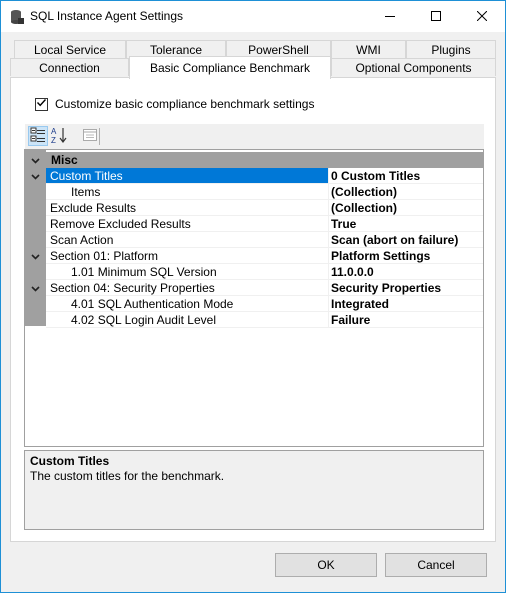 The width and height of the screenshot is (506, 593). I want to click on property-row-exclude-results: Exclude Results (Collection), so click(254, 208).